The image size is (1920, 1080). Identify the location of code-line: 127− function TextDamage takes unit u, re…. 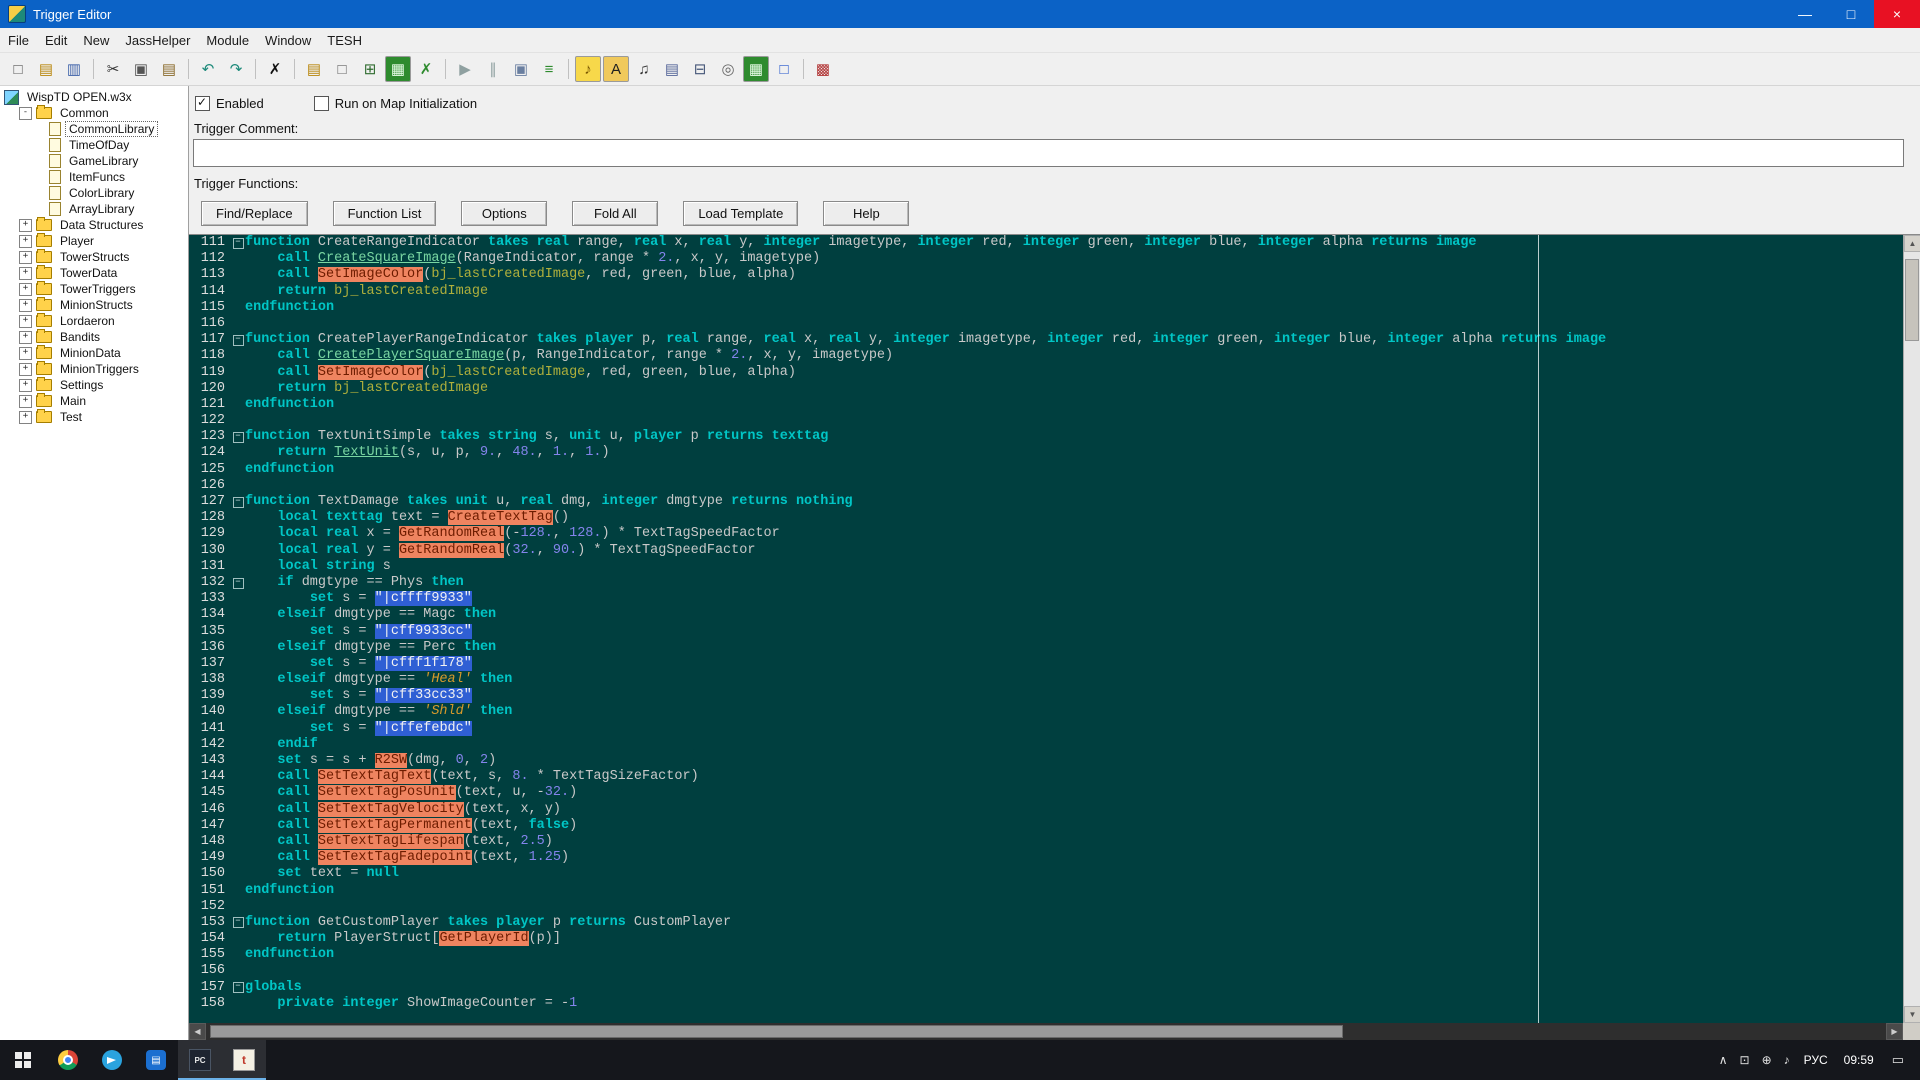
(1046, 502).